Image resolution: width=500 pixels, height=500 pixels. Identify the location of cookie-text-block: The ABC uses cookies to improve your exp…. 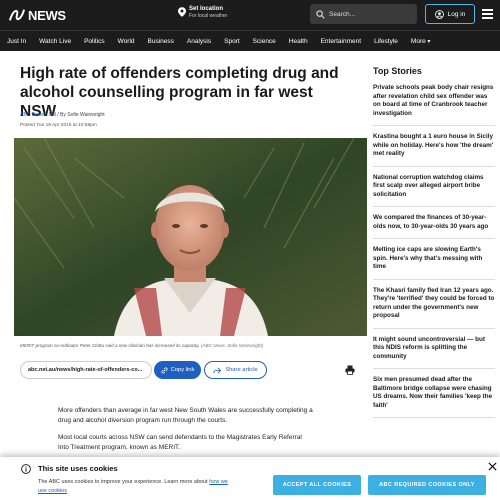
(138, 487).